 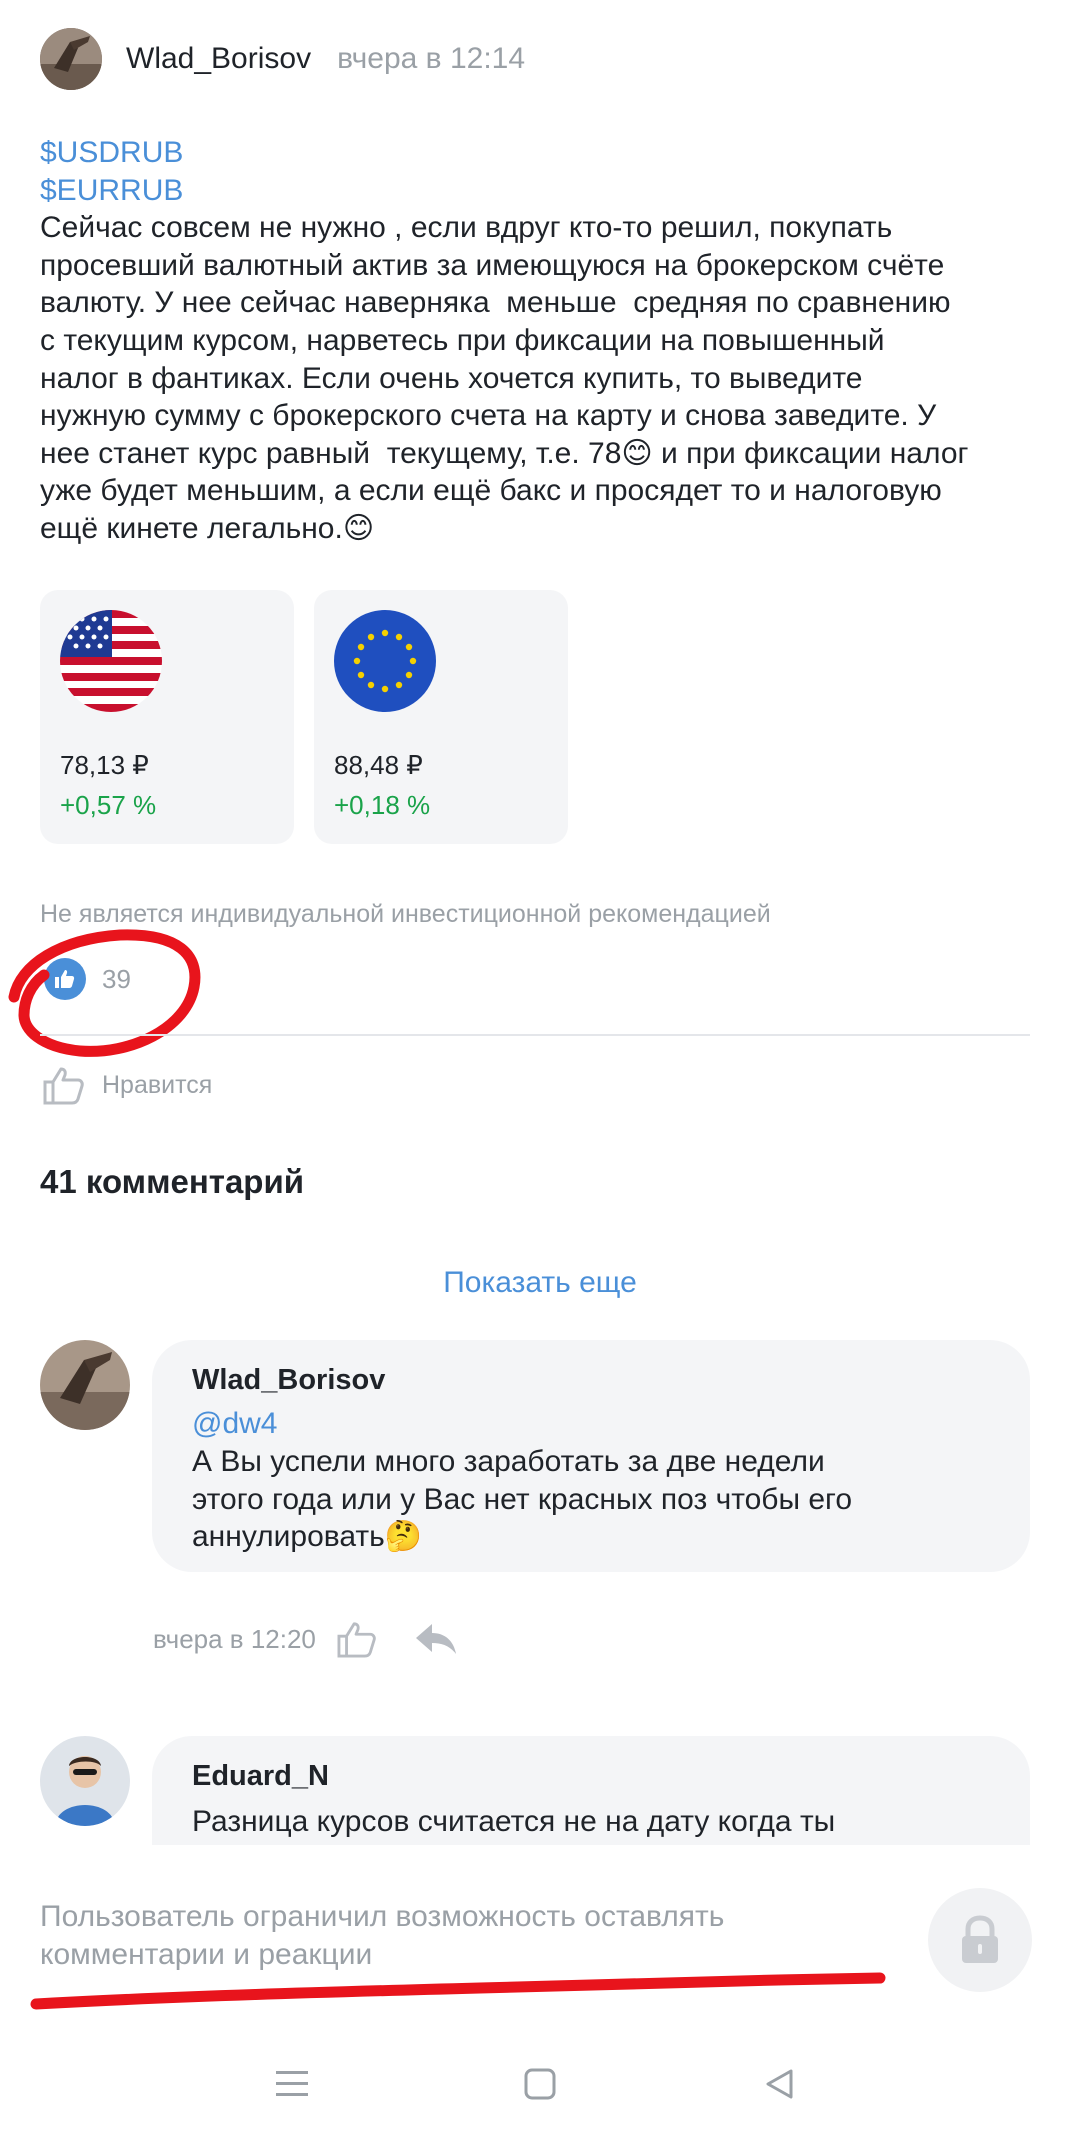 What do you see at coordinates (591, 1424) in the screenshot?
I see `comment-mention-link: @dw4` at bounding box center [591, 1424].